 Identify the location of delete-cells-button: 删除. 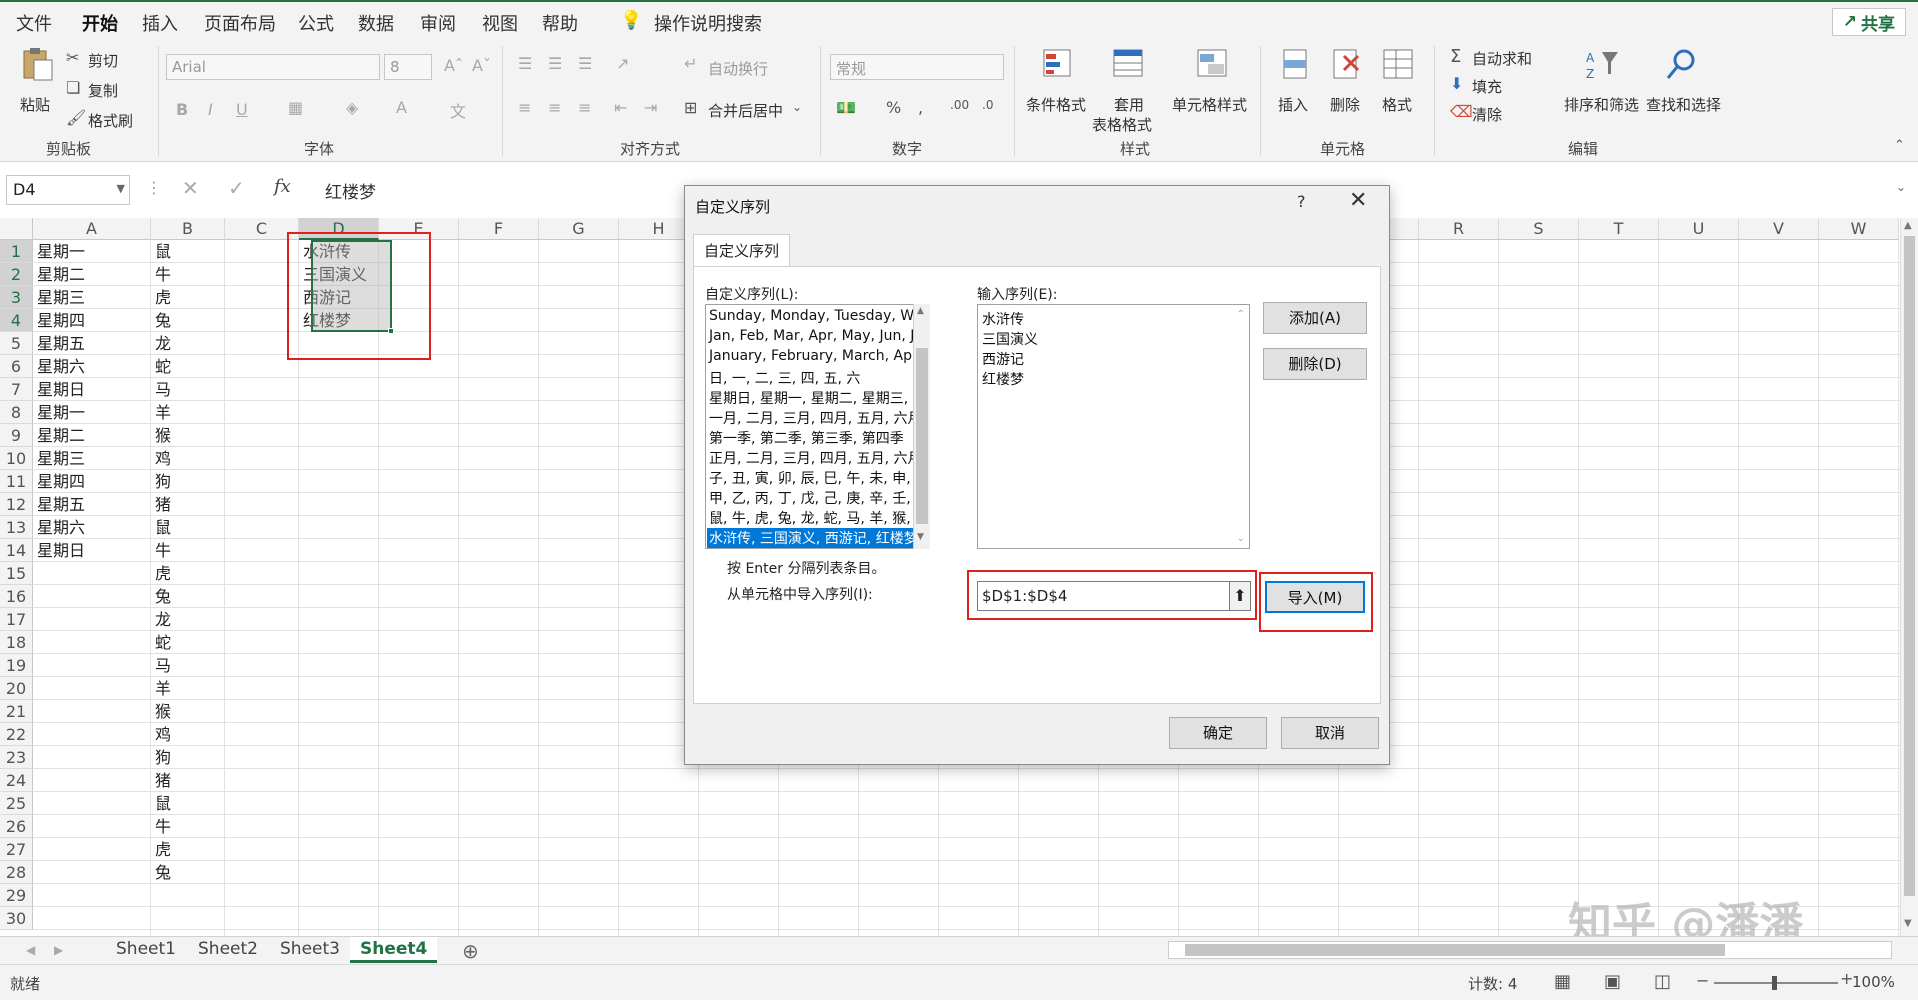
(1346, 91).